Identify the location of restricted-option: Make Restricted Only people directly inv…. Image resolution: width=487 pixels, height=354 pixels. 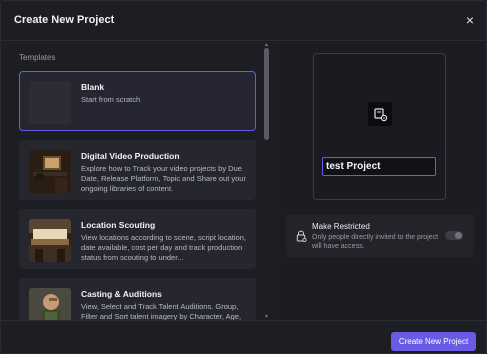
(380, 236).